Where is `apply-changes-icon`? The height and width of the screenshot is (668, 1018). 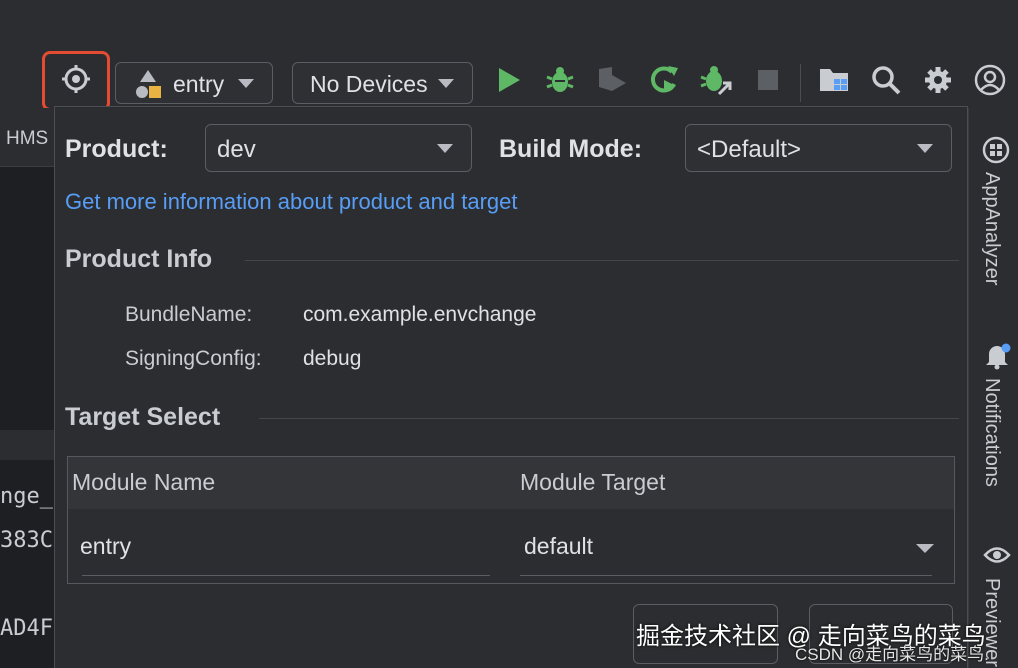 apply-changes-icon is located at coordinates (664, 82).